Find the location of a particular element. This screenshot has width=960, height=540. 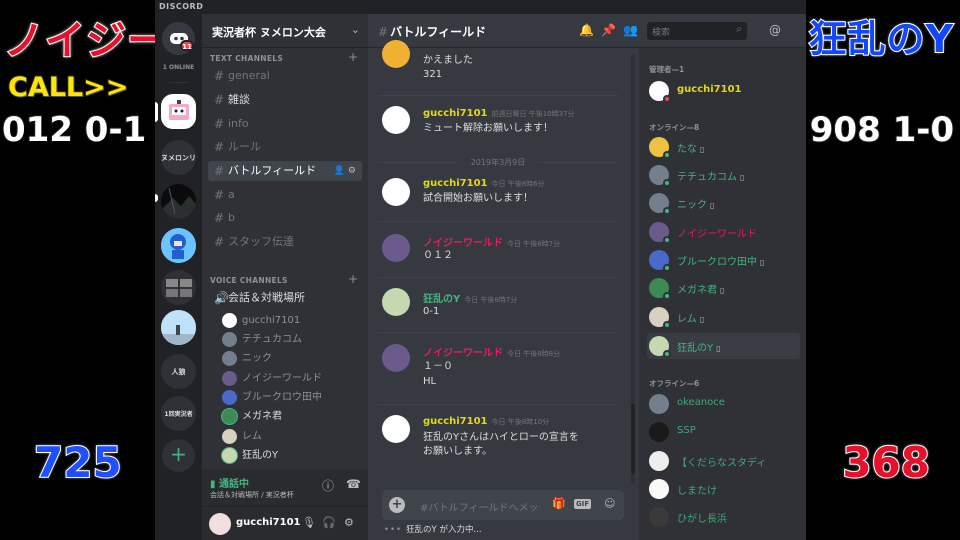

left-player-guess: 012 0-1 is located at coordinates (74, 130).